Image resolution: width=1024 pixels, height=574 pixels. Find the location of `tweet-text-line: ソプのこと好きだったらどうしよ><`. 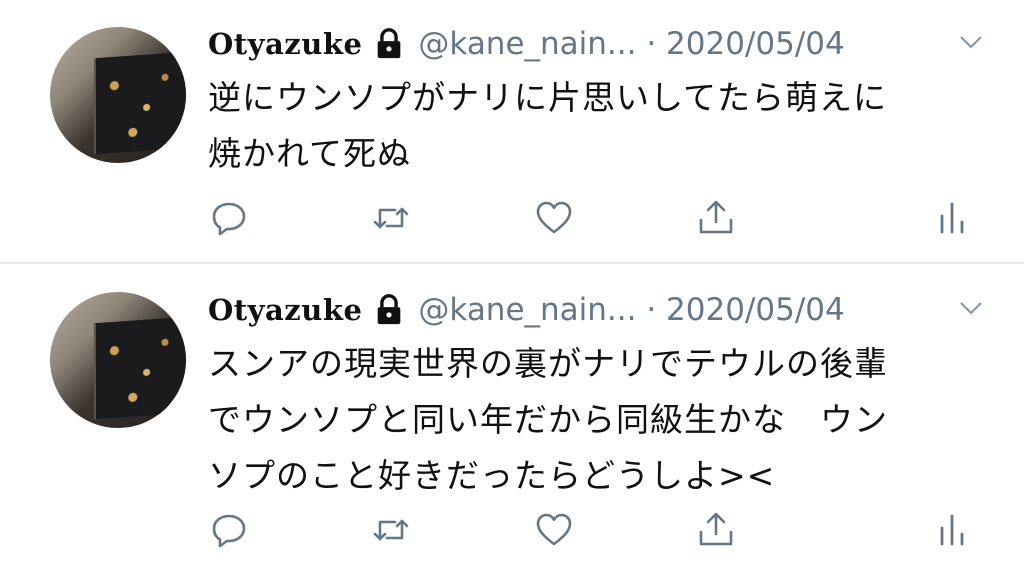

tweet-text-line: ソプのこと好きだったらどうしよ>< is located at coordinates (492, 475).